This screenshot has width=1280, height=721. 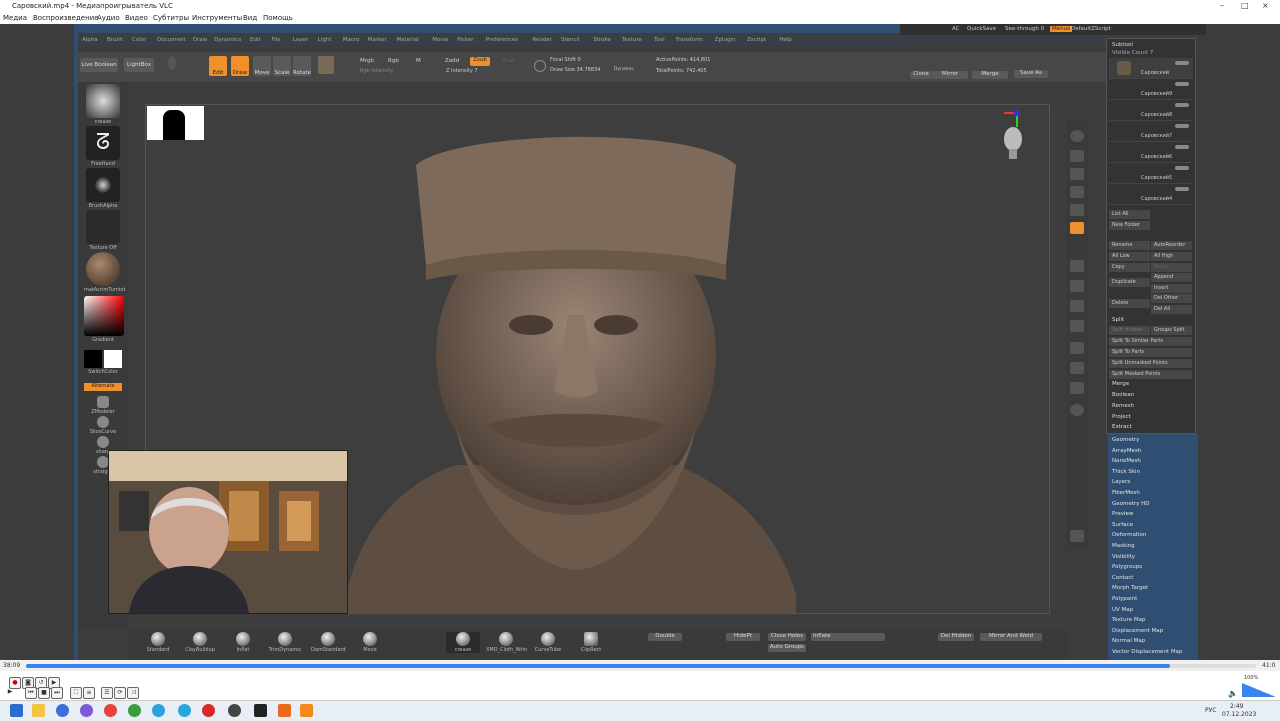 I want to click on play-icon: ▶, so click(x=10, y=692).